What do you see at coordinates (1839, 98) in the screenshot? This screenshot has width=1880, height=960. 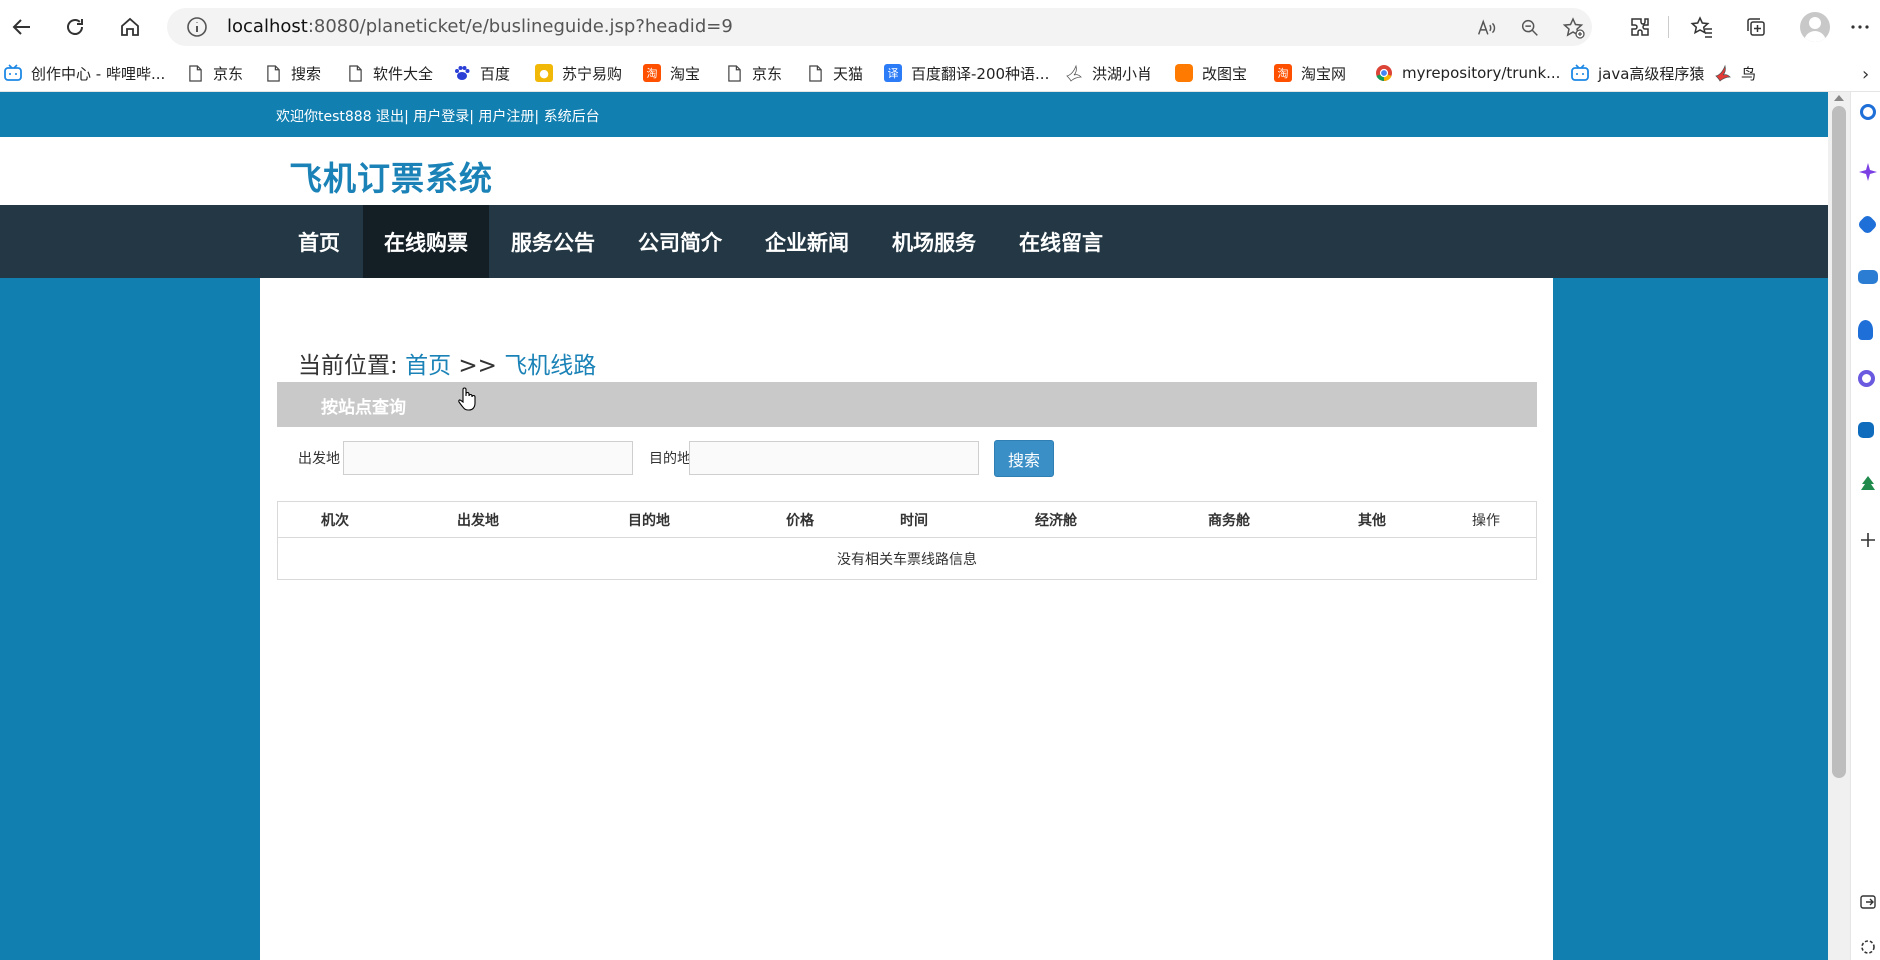 I see `scroll-up-icon` at bounding box center [1839, 98].